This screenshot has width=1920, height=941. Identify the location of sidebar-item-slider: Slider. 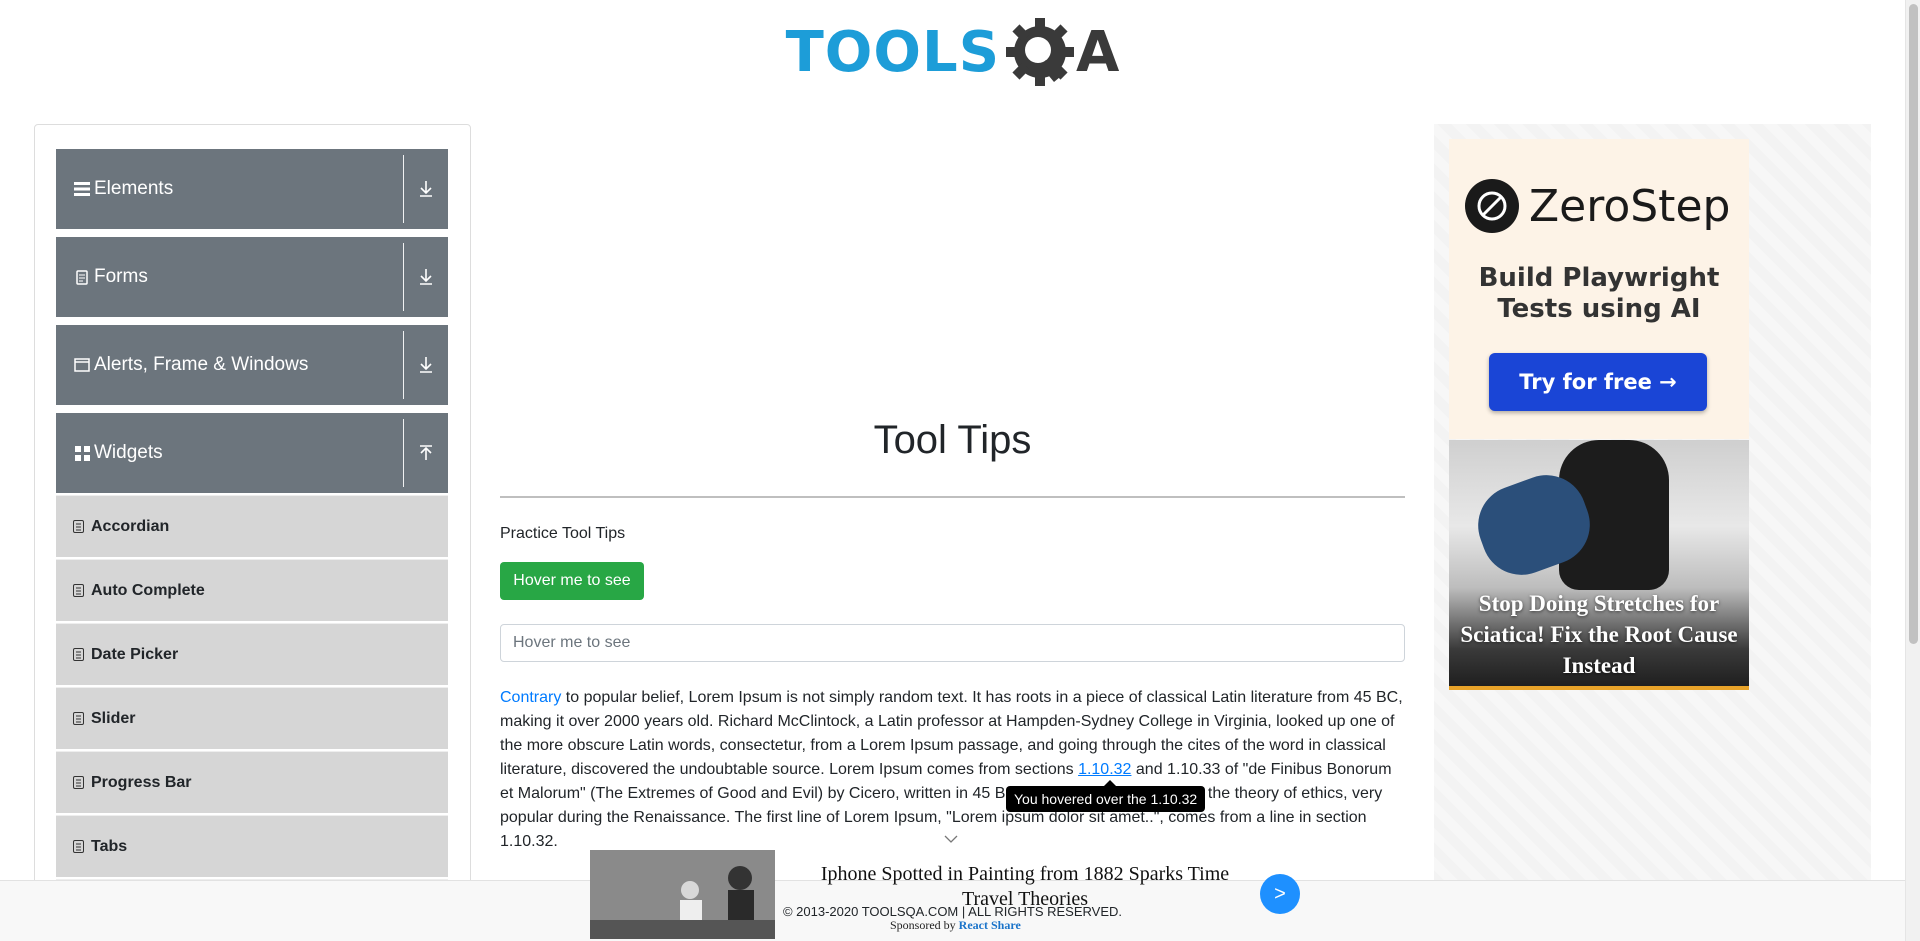
(252, 718).